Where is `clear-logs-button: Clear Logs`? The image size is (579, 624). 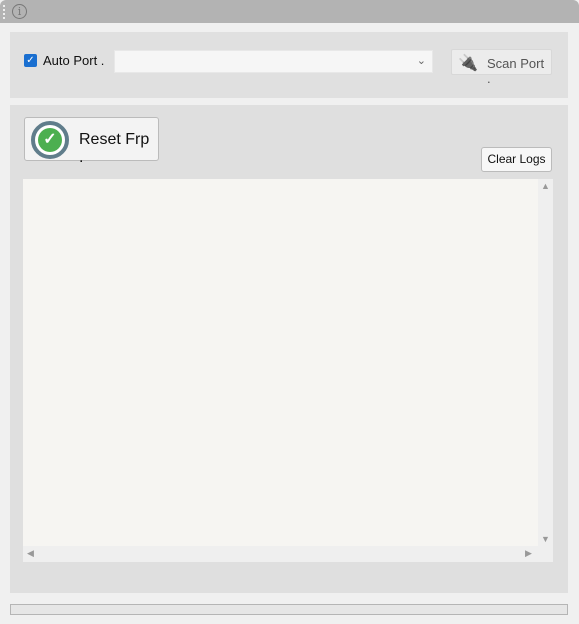 clear-logs-button: Clear Logs is located at coordinates (516, 159).